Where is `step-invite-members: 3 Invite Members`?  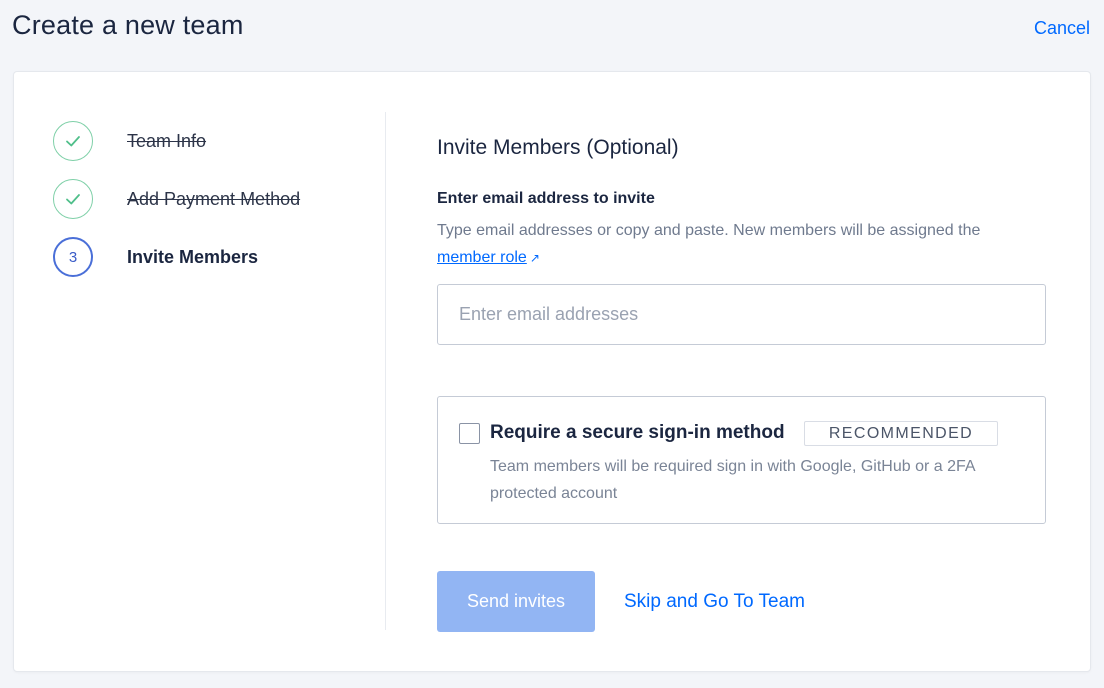
step-invite-members: 3 Invite Members is located at coordinates (176, 257).